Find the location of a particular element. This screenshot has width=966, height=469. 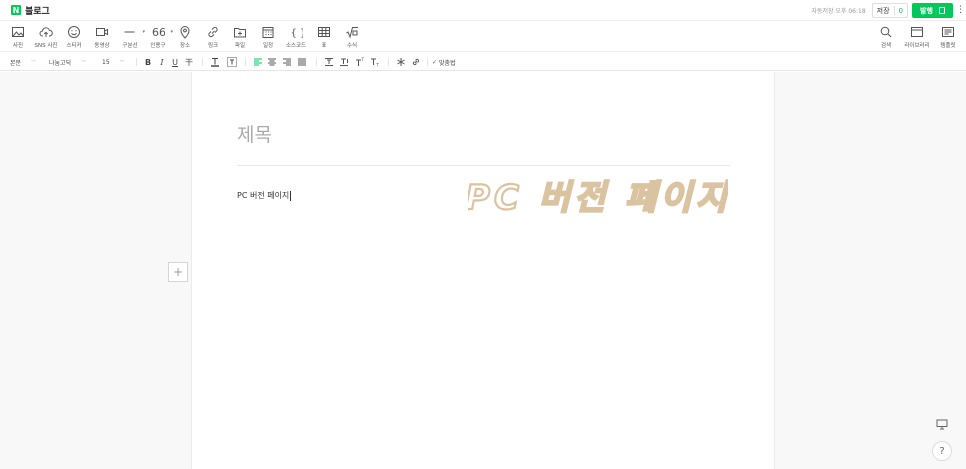

publish-button: 발행 is located at coordinates (932, 10).